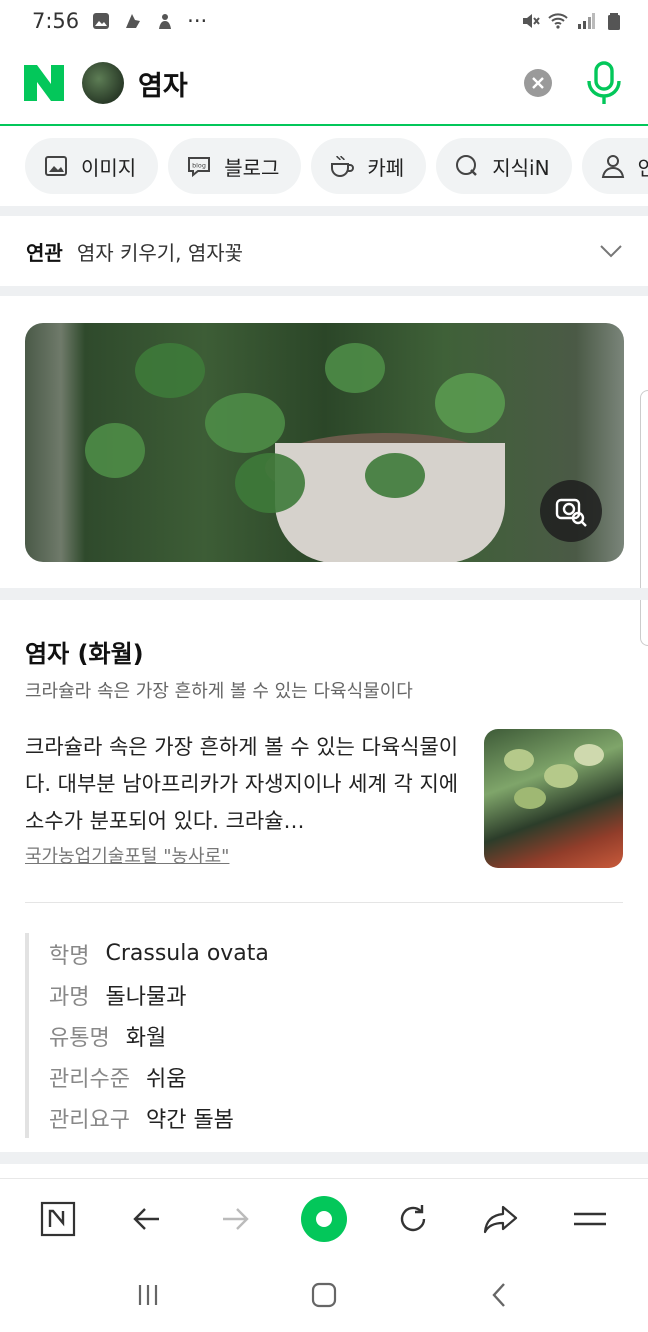 The image size is (648, 1332). I want to click on search-category-tabs: 이미지 blog 블로그 카페 지식iN 인, so click(324, 166).